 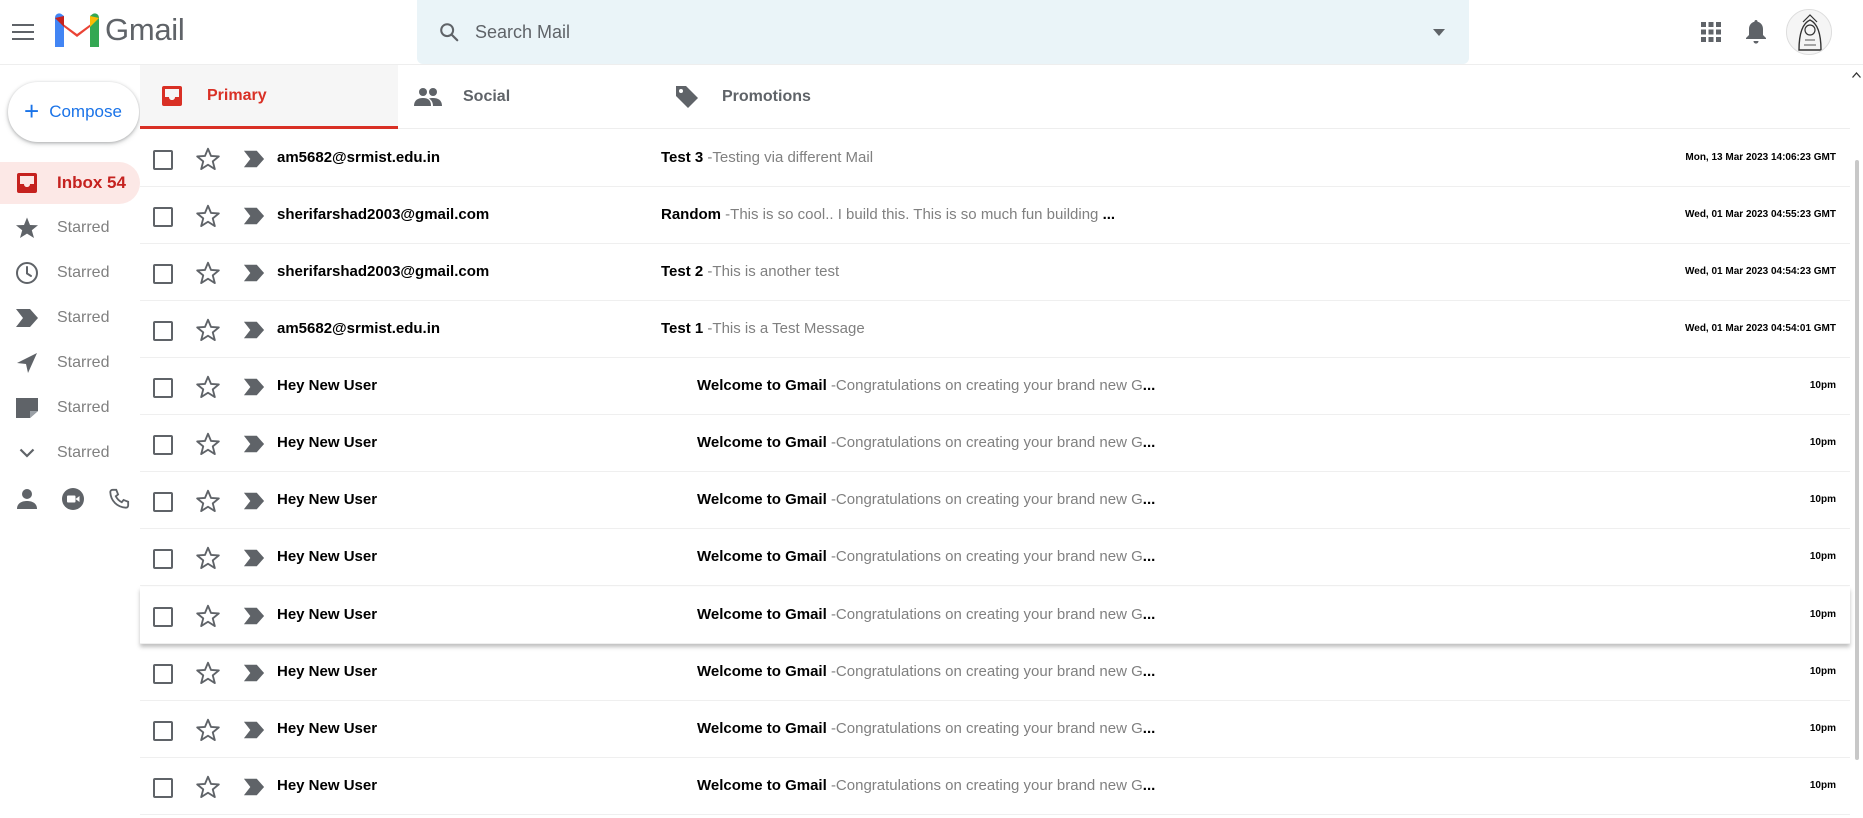 What do you see at coordinates (1756, 32) in the screenshot?
I see `notifications-bell-icon` at bounding box center [1756, 32].